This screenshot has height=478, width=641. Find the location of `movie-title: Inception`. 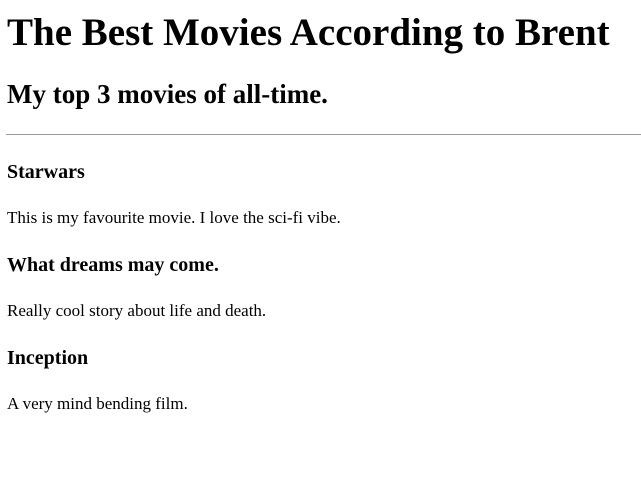

movie-title: Inception is located at coordinates (48, 358).